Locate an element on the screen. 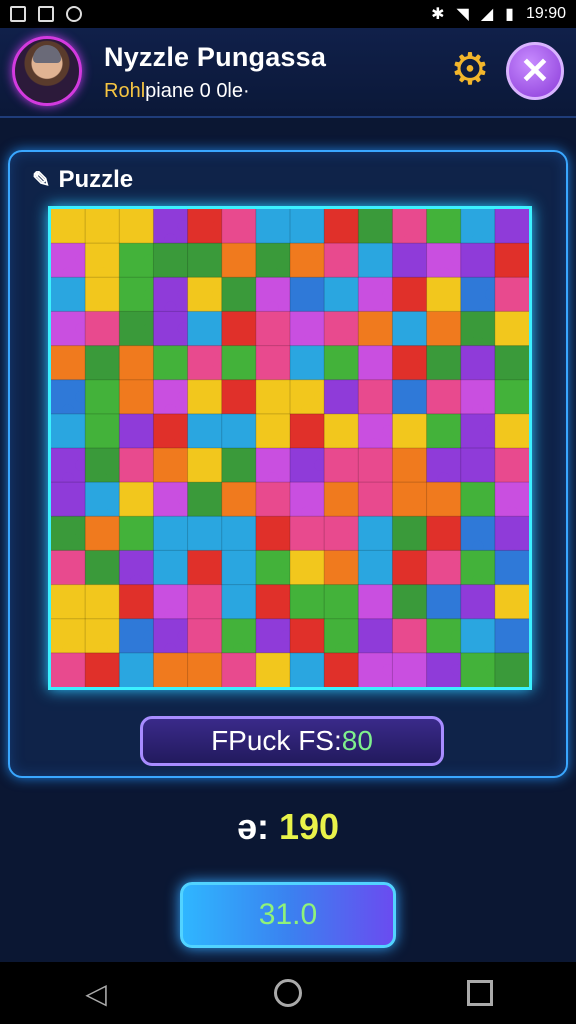 This screenshot has height=1024, width=576. wifi-icon: ◥ is located at coordinates (462, 14).